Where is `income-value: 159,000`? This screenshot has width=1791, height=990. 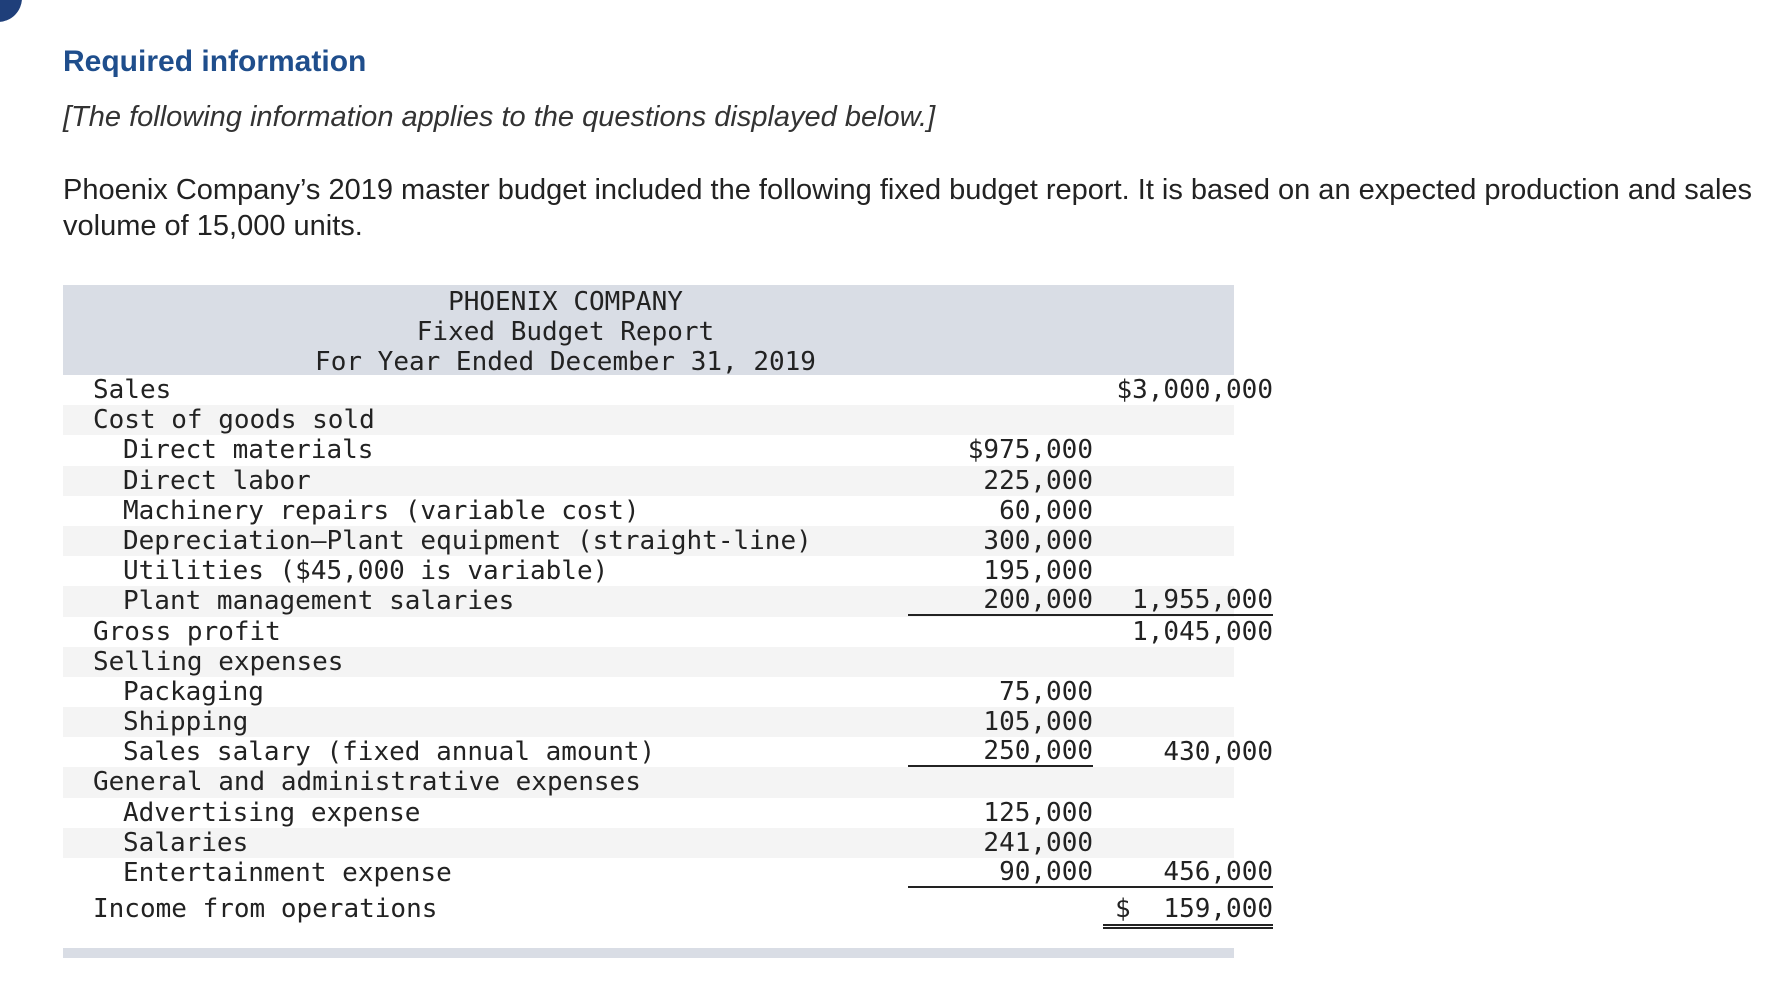 income-value: 159,000 is located at coordinates (1188, 912).